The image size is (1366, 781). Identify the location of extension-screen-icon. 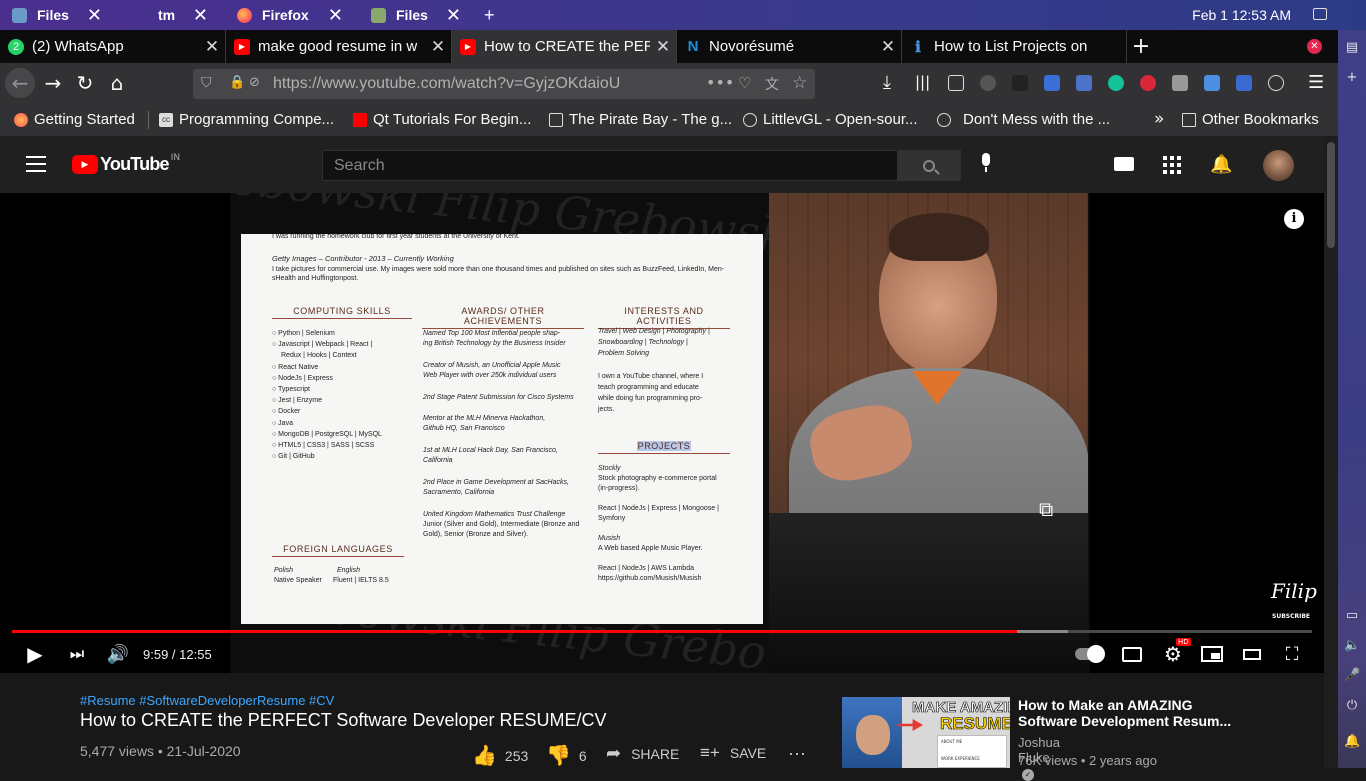
(1084, 83).